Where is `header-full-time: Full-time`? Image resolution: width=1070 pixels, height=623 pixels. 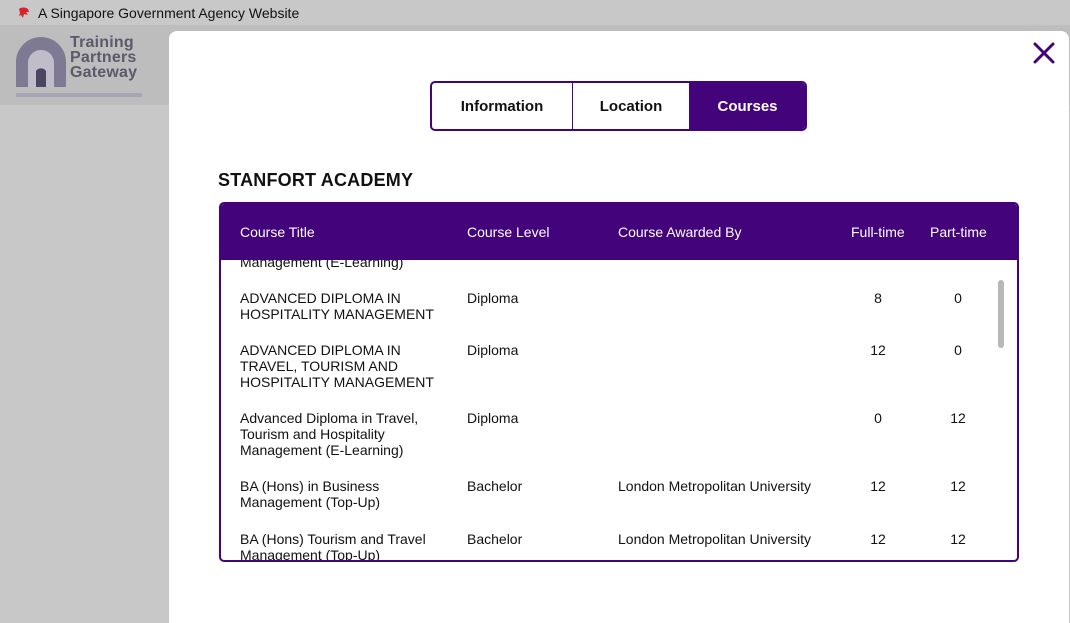 header-full-time: Full-time is located at coordinates (878, 232).